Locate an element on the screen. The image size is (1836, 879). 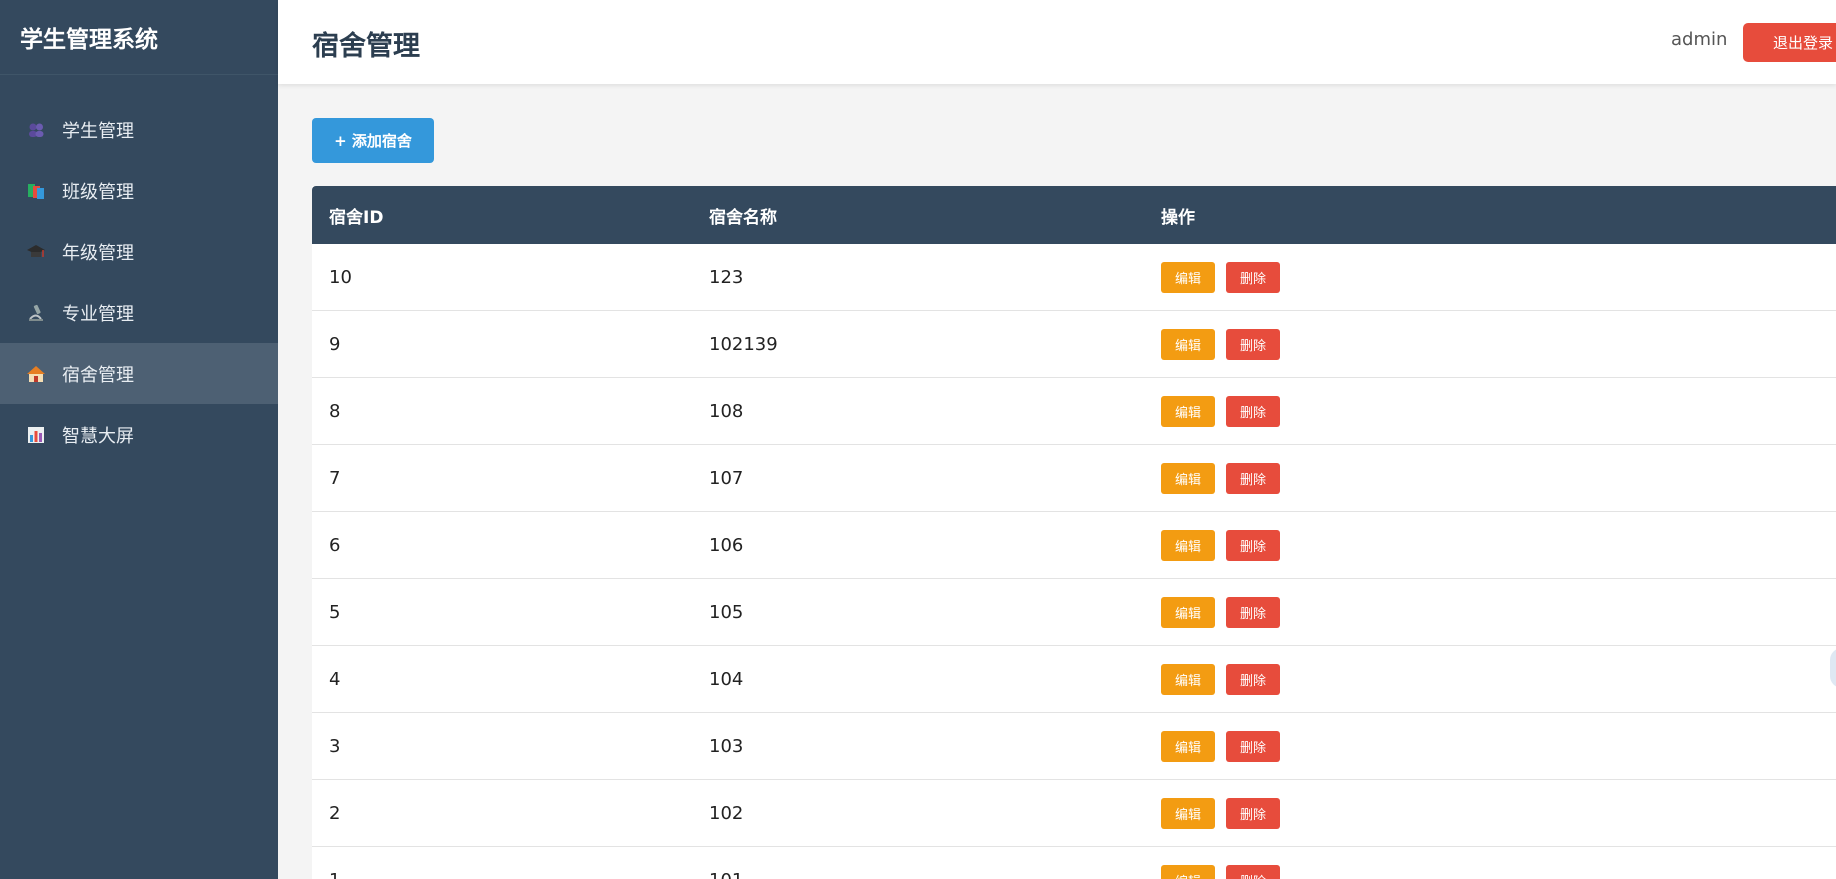
cell-id: 7 is located at coordinates (335, 478).